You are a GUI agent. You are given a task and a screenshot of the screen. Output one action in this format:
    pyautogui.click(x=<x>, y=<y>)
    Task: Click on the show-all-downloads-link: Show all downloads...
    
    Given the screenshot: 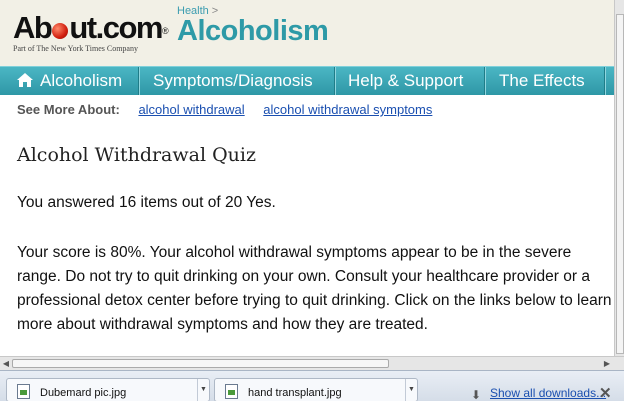 What is the action you would take?
    pyautogui.click(x=548, y=393)
    